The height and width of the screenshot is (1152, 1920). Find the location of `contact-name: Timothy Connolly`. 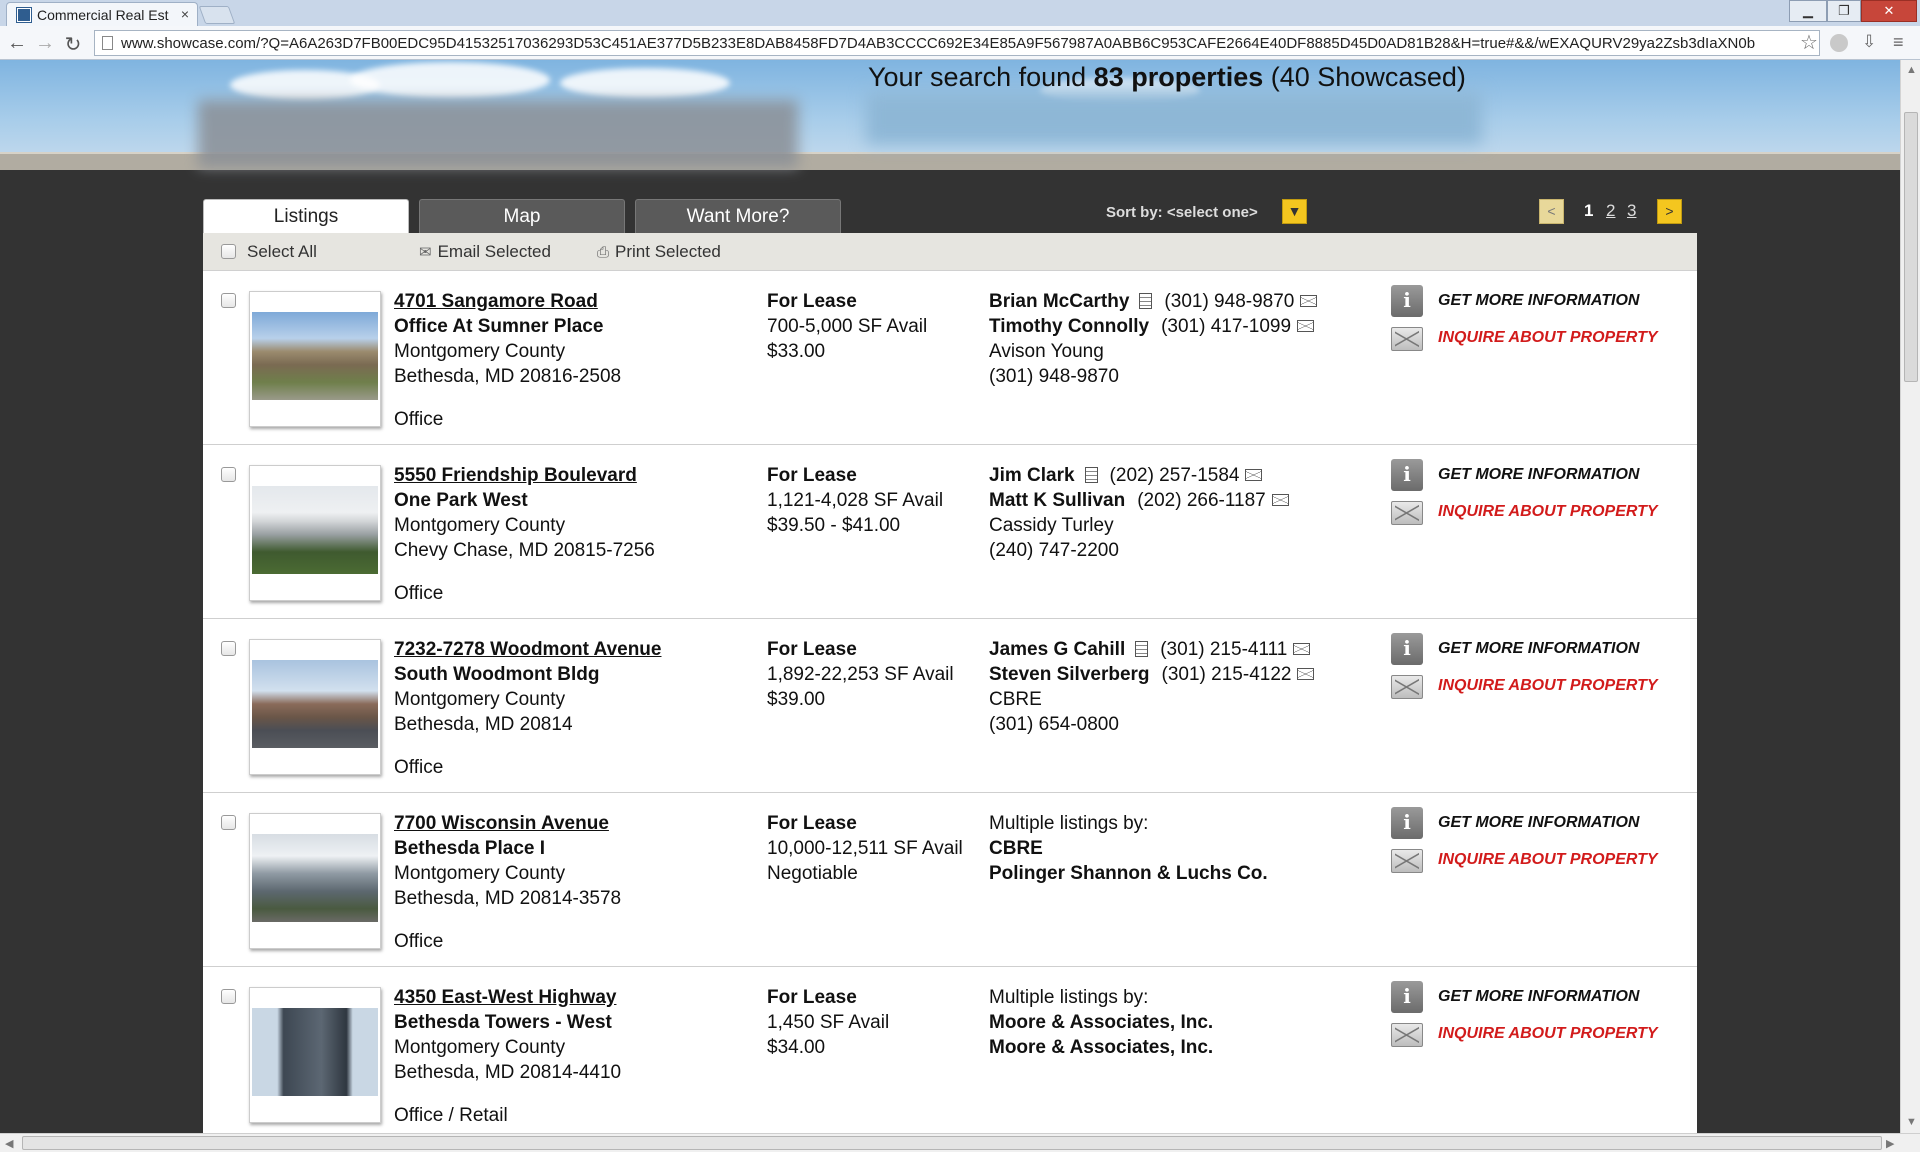

contact-name: Timothy Connolly is located at coordinates (1069, 326).